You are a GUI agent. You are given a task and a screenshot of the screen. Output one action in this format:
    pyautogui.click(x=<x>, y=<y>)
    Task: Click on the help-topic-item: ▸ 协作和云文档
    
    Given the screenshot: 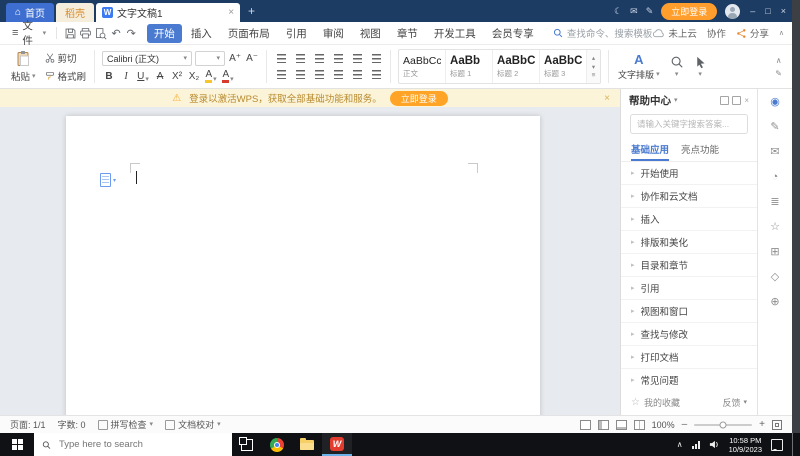 What is the action you would take?
    pyautogui.click(x=689, y=196)
    